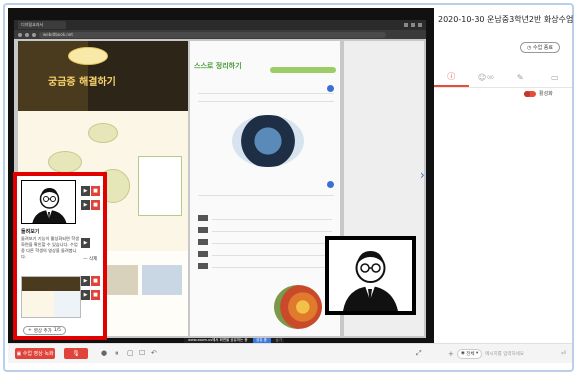  What do you see at coordinates (104, 353) in the screenshot?
I see `stop-icon: ●` at bounding box center [104, 353].